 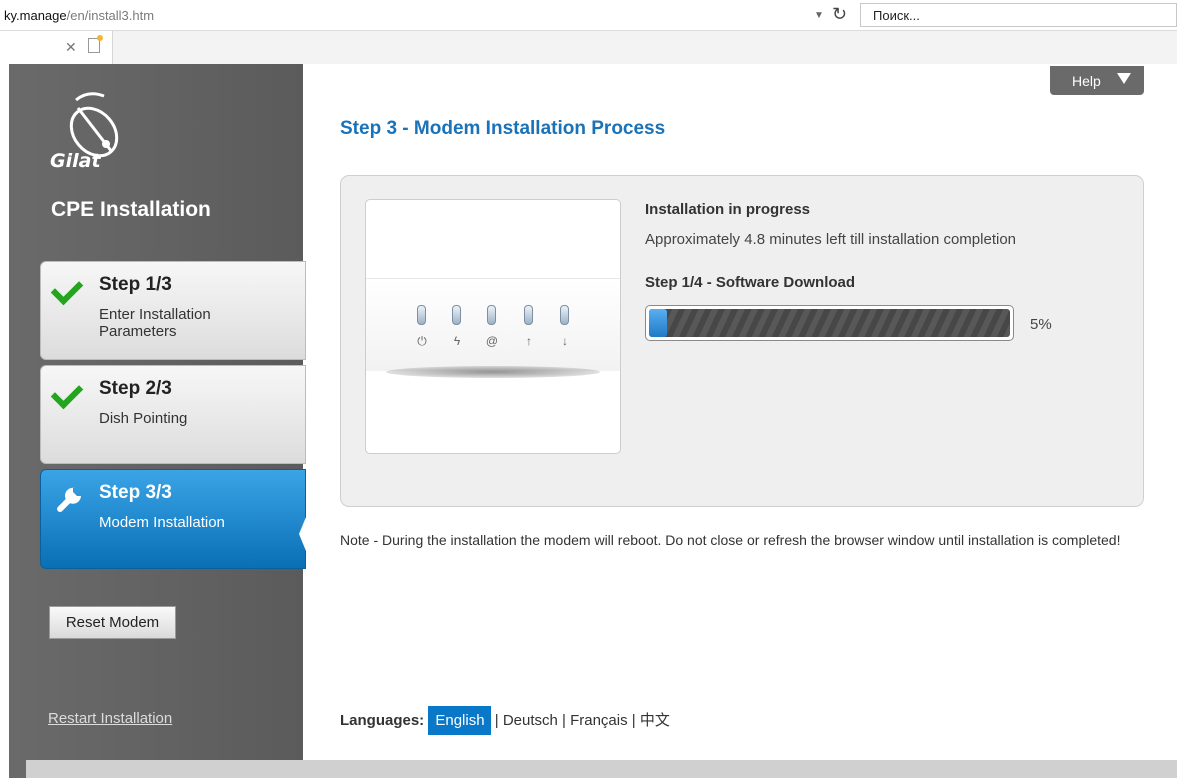 I want to click on led-upload, so click(x=528, y=315).